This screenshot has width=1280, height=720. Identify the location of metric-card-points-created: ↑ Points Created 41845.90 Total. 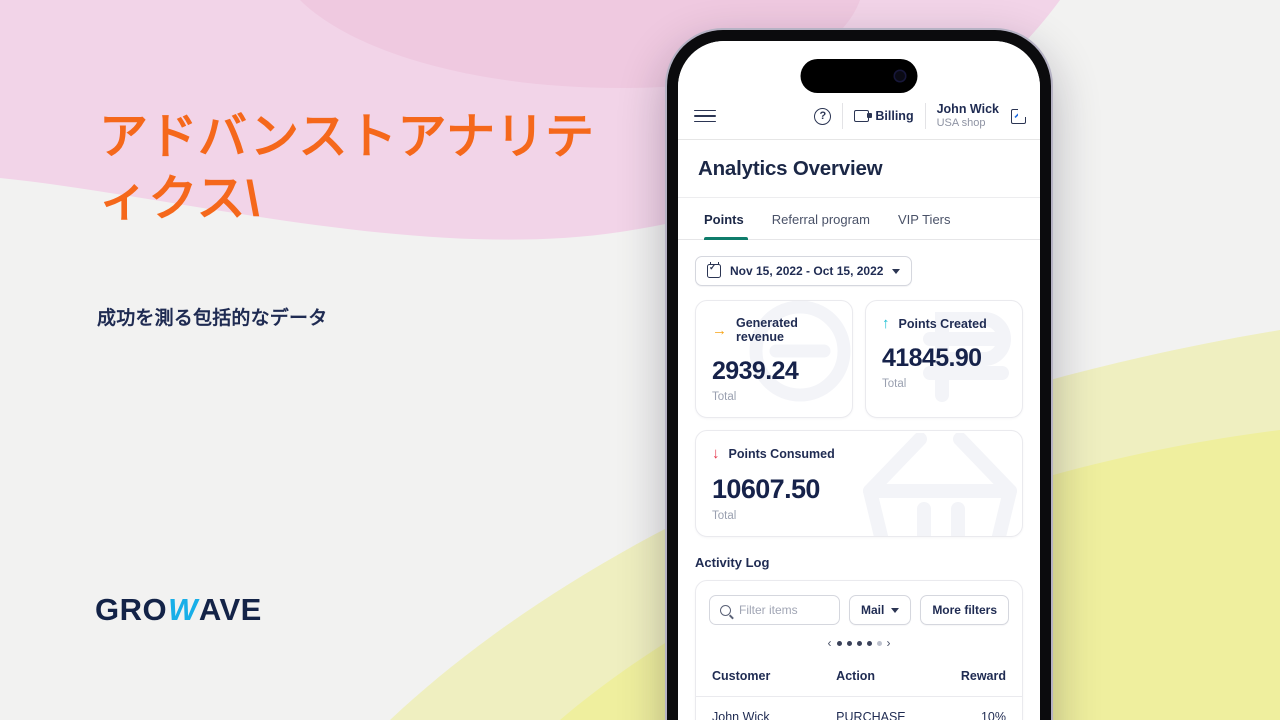
(944, 359).